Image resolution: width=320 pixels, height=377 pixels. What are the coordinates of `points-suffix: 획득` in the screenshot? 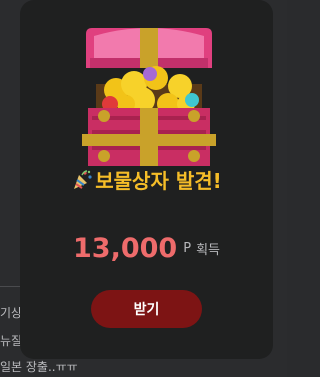 It's located at (208, 250).